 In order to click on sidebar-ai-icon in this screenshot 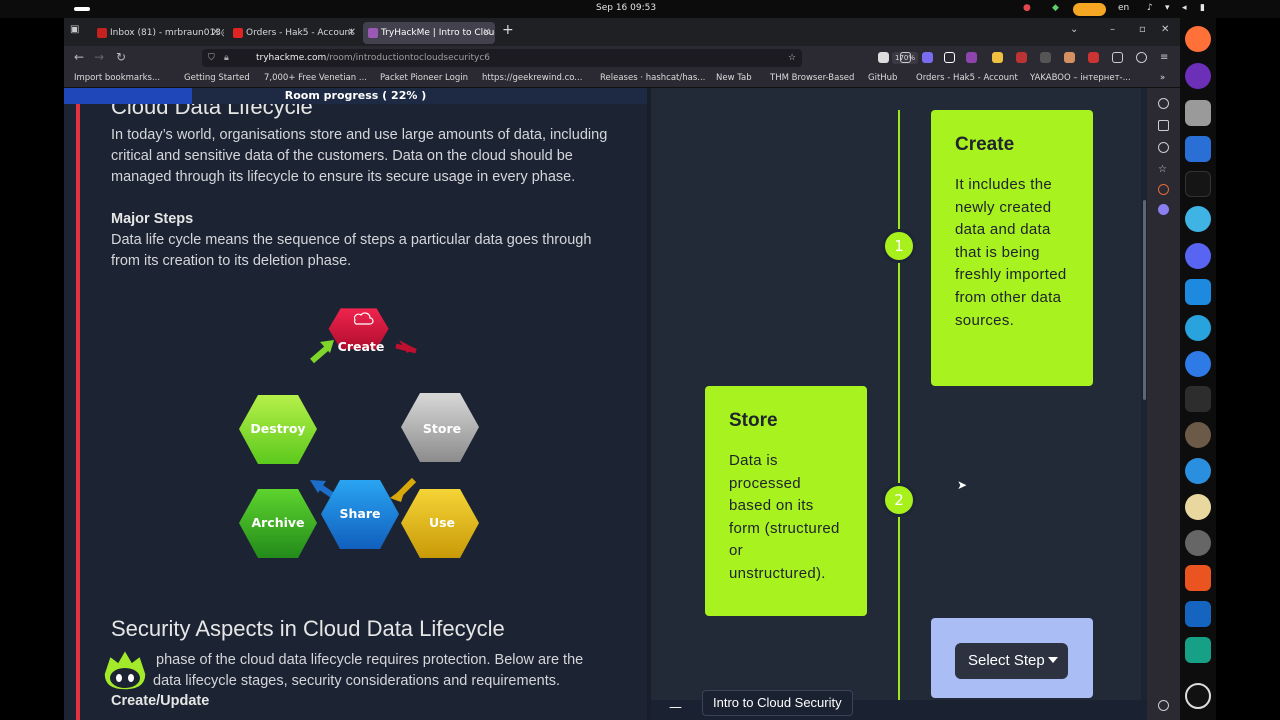, I will do `click(1163, 103)`.